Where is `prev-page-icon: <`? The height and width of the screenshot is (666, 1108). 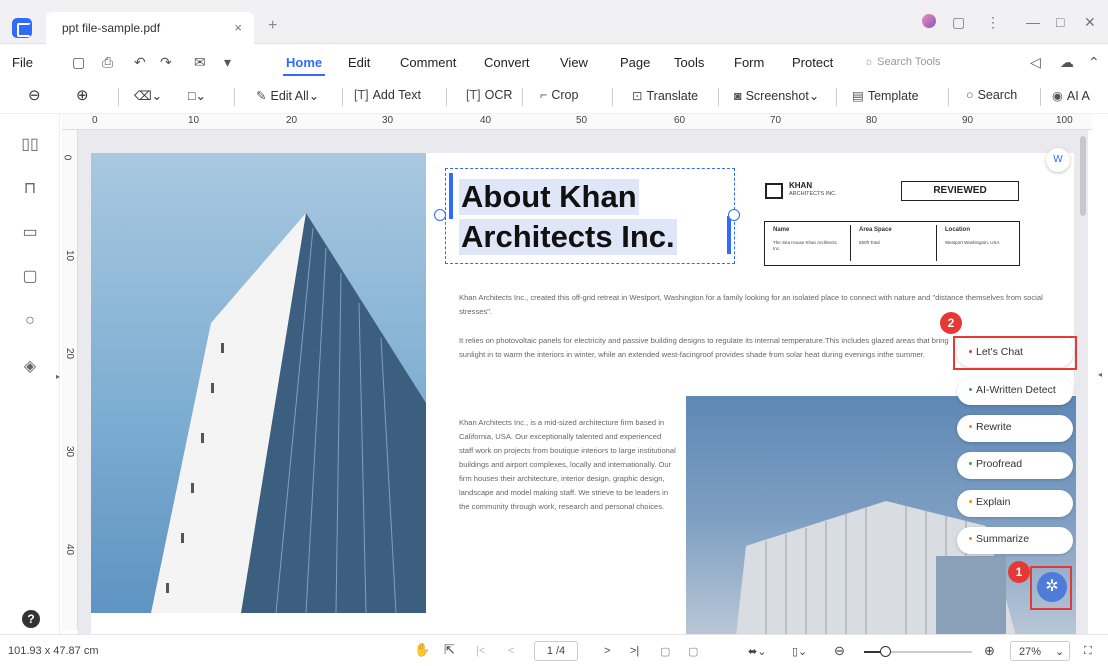
prev-page-icon: < is located at coordinates (511, 651).